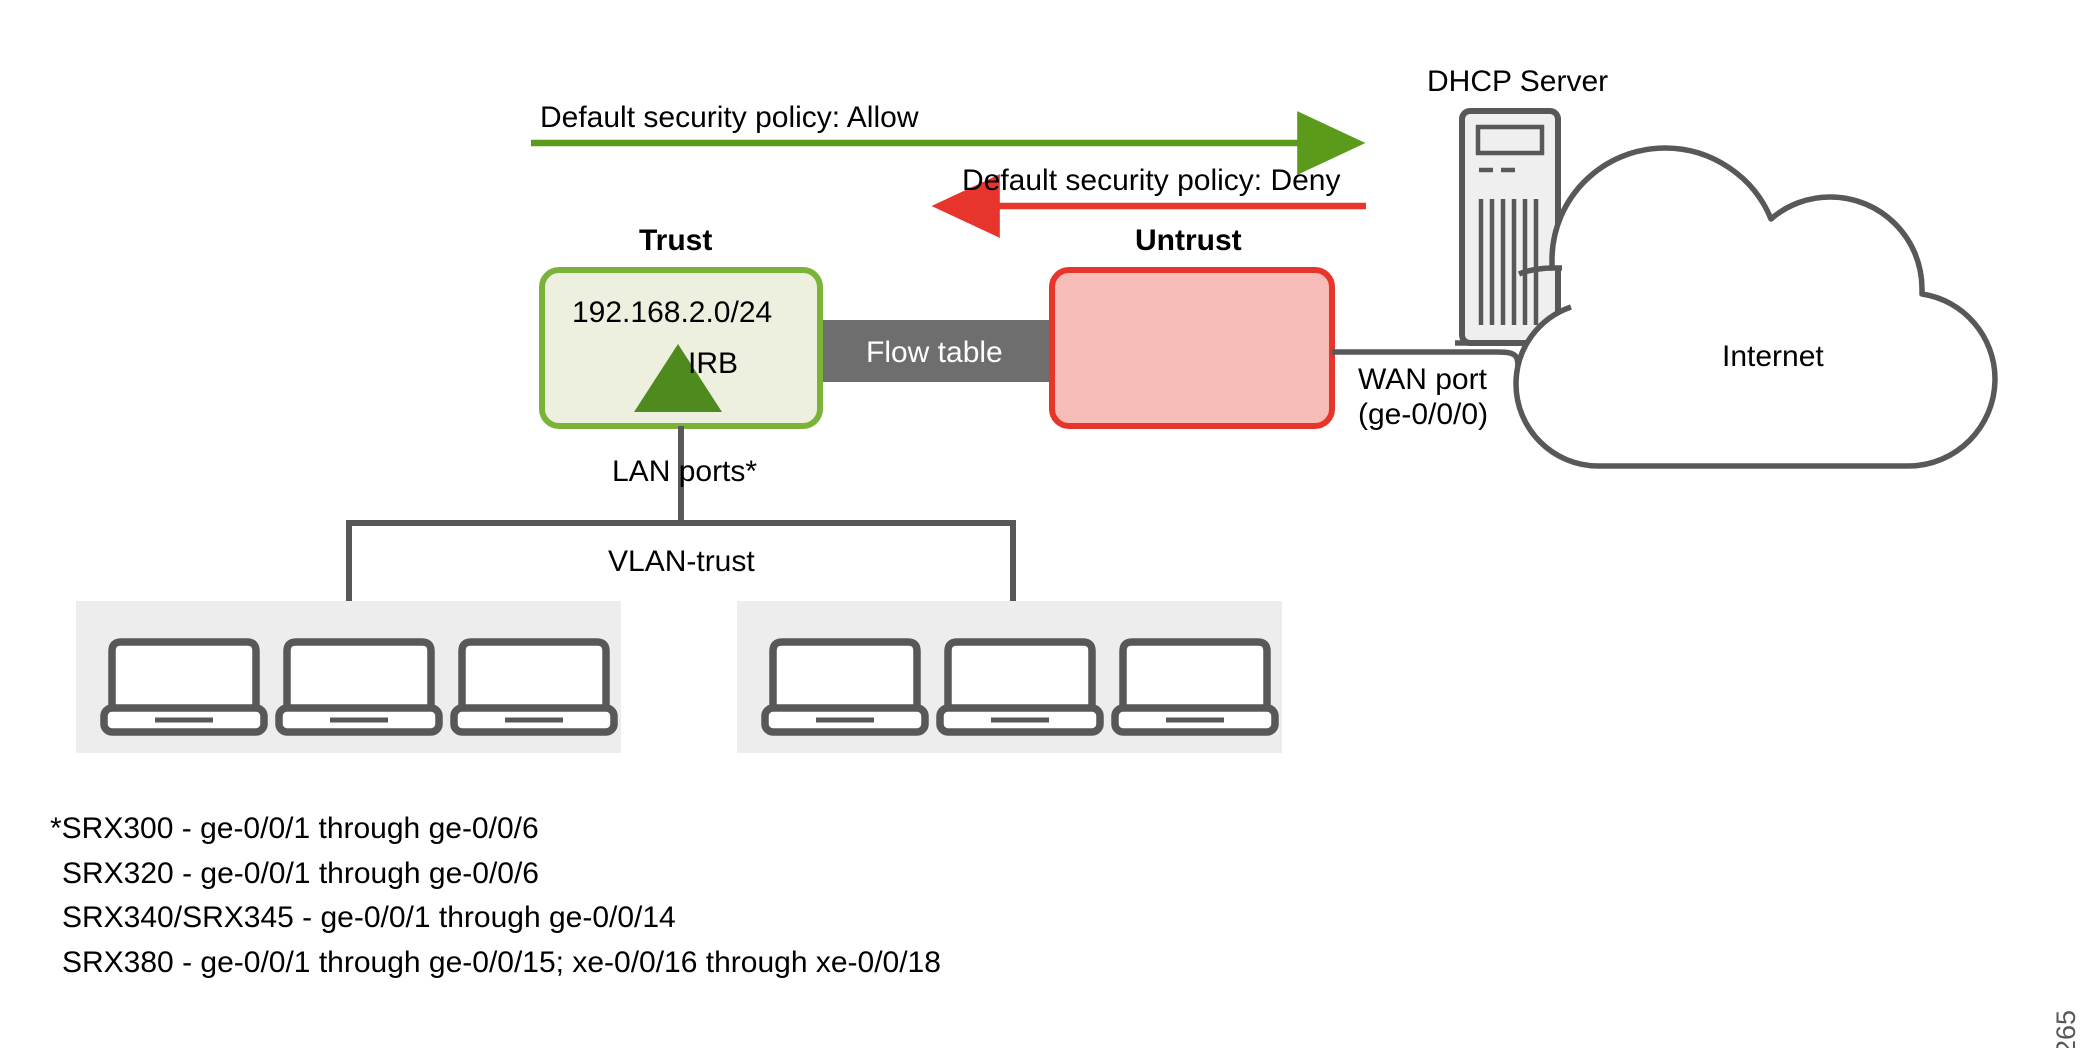 The image size is (2100, 1048). I want to click on lan-ports-label: LAN ports*, so click(685, 471).